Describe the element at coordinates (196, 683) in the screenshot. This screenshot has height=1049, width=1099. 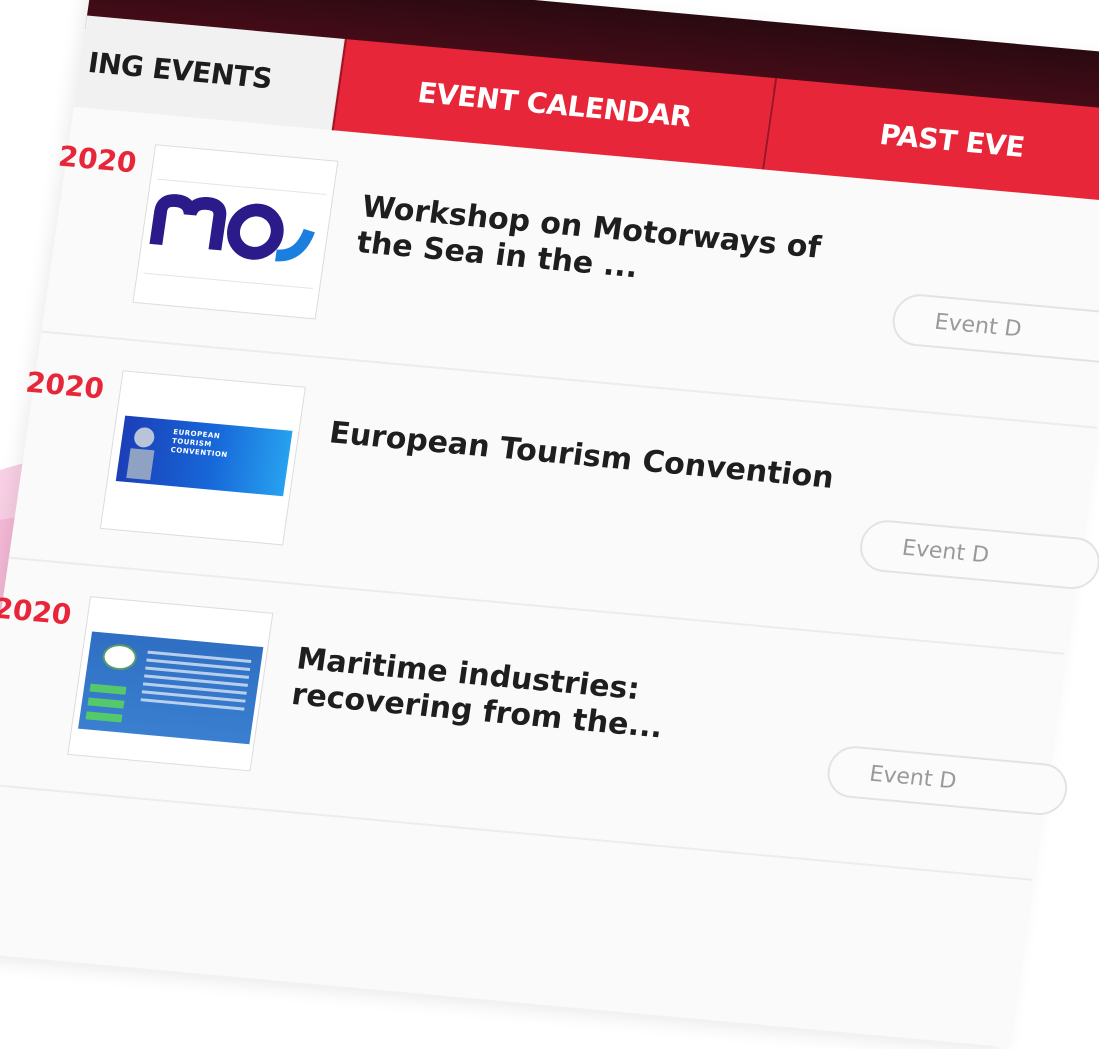
I see `banner-text-lines` at that location.